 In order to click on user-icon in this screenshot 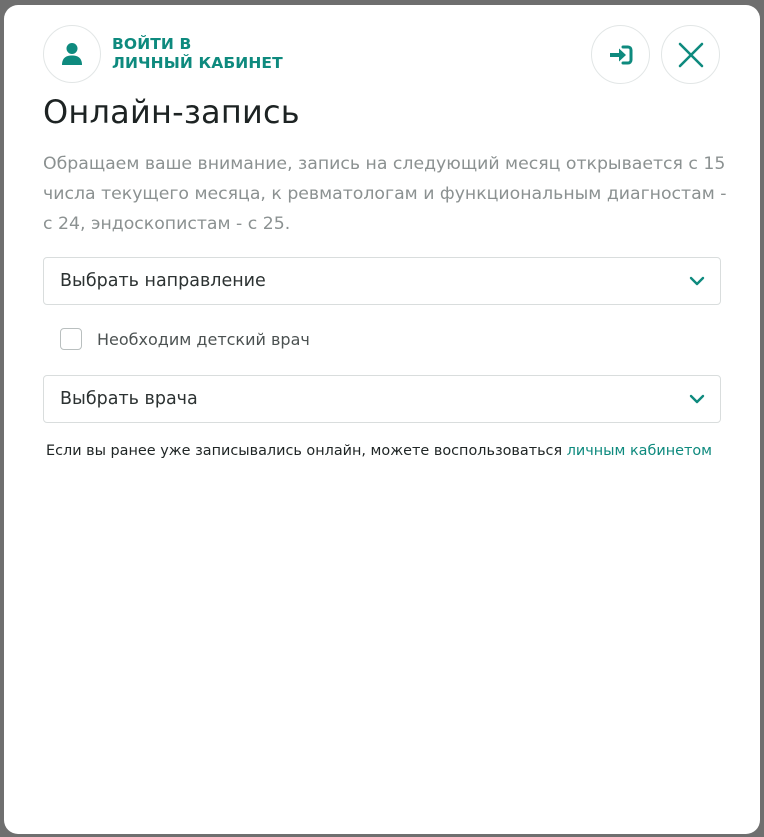, I will do `click(72, 54)`.